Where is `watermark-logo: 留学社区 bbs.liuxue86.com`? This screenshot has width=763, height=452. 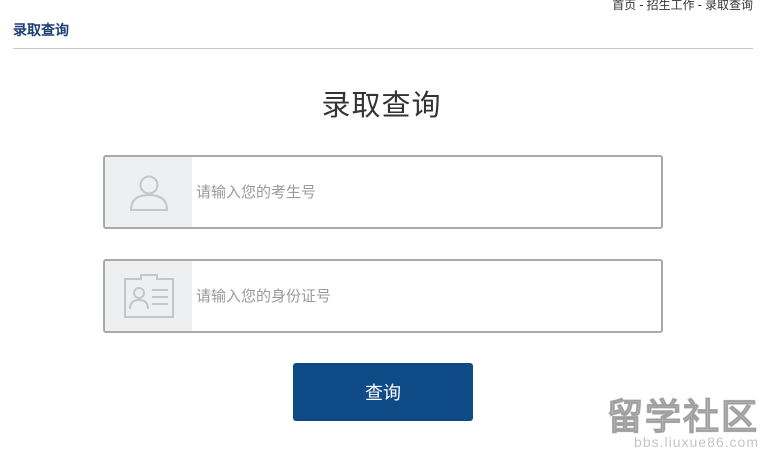
watermark-logo: 留学社区 bbs.liuxue86.com is located at coordinates (682, 423).